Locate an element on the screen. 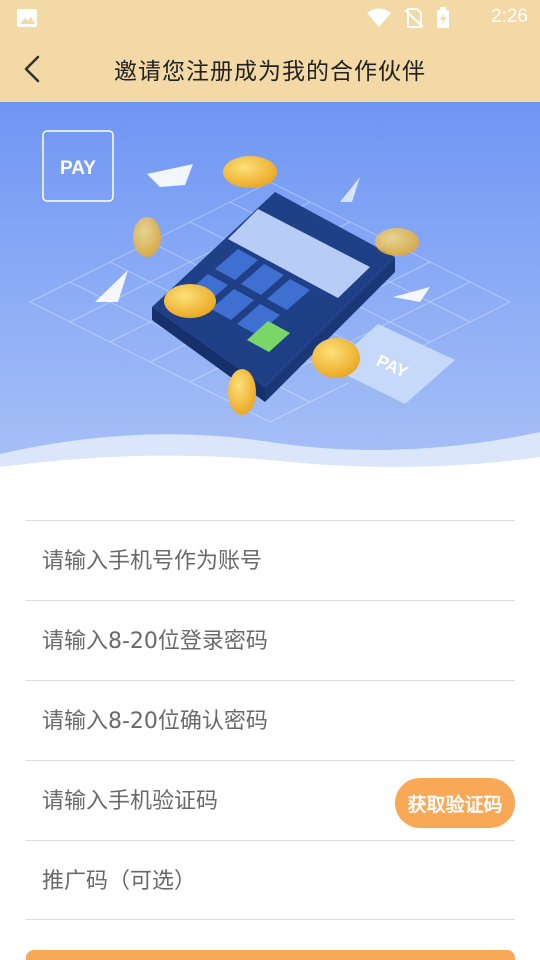  promo-code-input is located at coordinates (212, 881).